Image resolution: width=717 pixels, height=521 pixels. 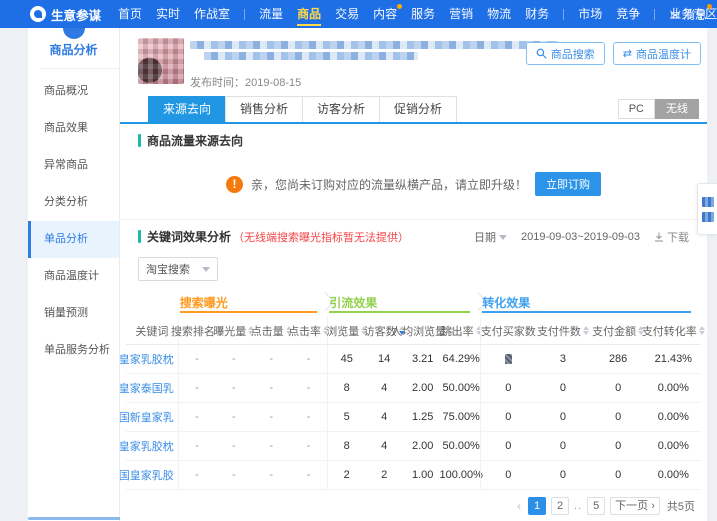 What do you see at coordinates (149, 446) in the screenshot?
I see `keyword-link: 皇家乳胶枕` at bounding box center [149, 446].